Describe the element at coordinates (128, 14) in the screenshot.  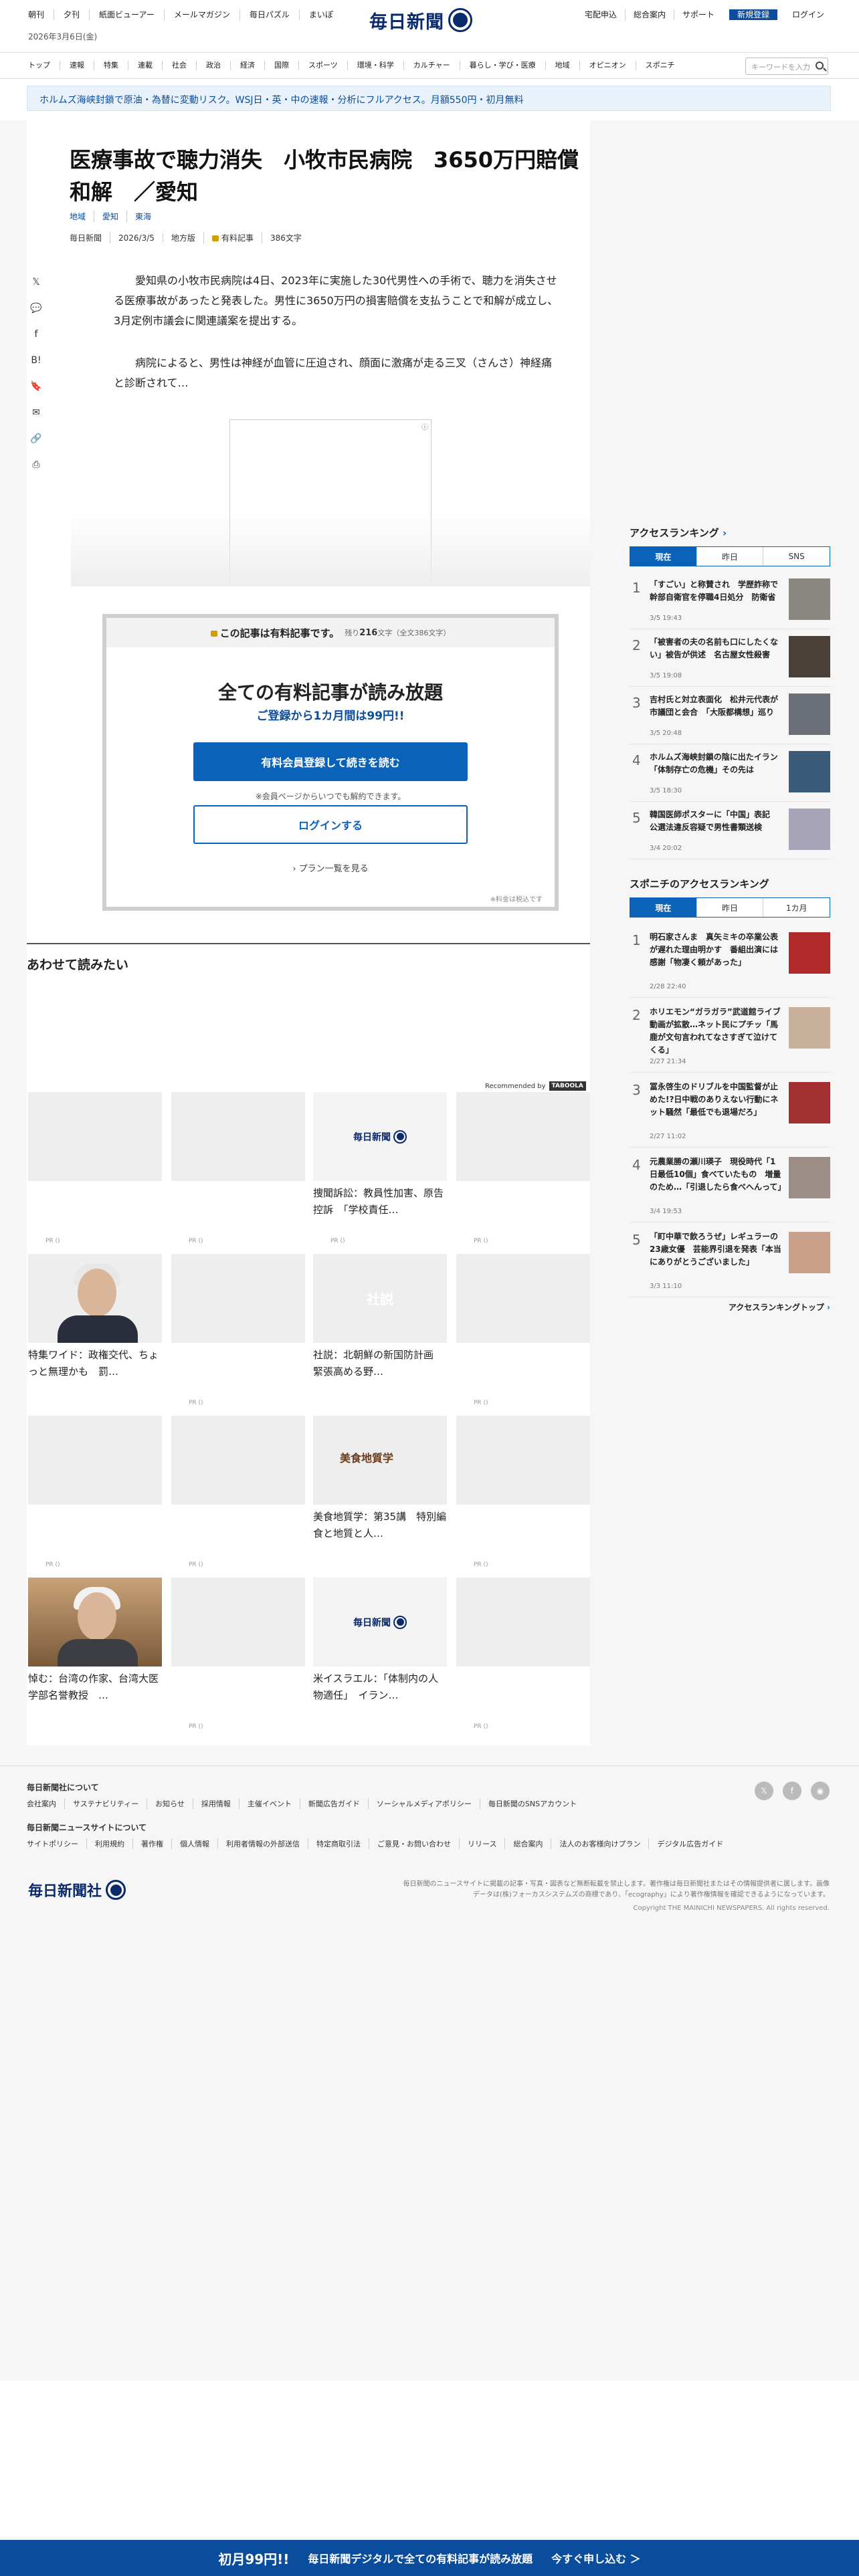
I see `nav-viewer: 紙面ビューアー` at that location.